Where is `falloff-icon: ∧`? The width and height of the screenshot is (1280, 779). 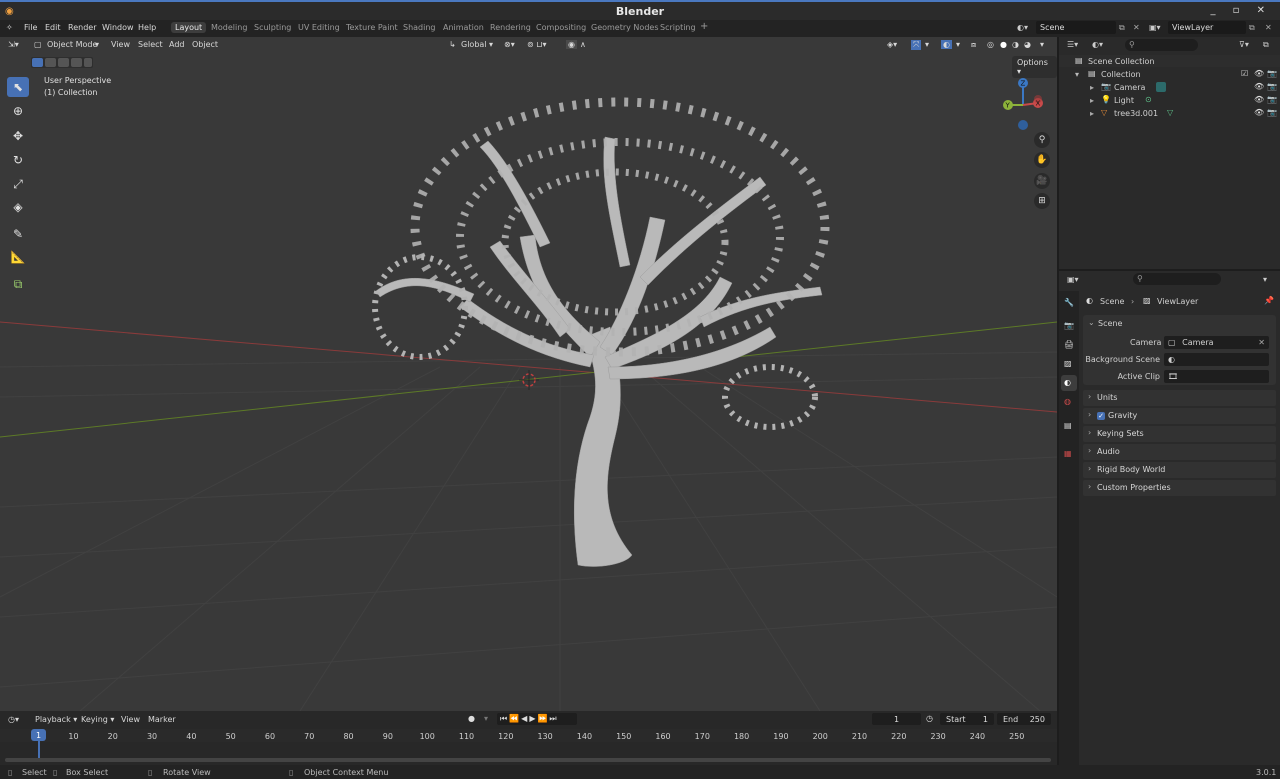
falloff-icon: ∧ is located at coordinates (583, 44).